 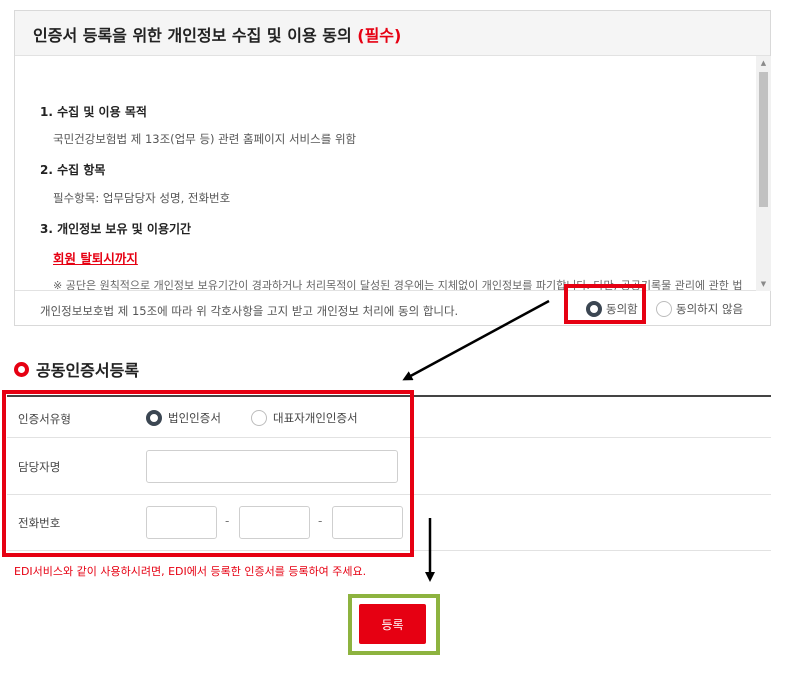 What do you see at coordinates (116, 229) in the screenshot?
I see `section-heading-retention: 3. 개인정보 보유 및 이용기간` at bounding box center [116, 229].